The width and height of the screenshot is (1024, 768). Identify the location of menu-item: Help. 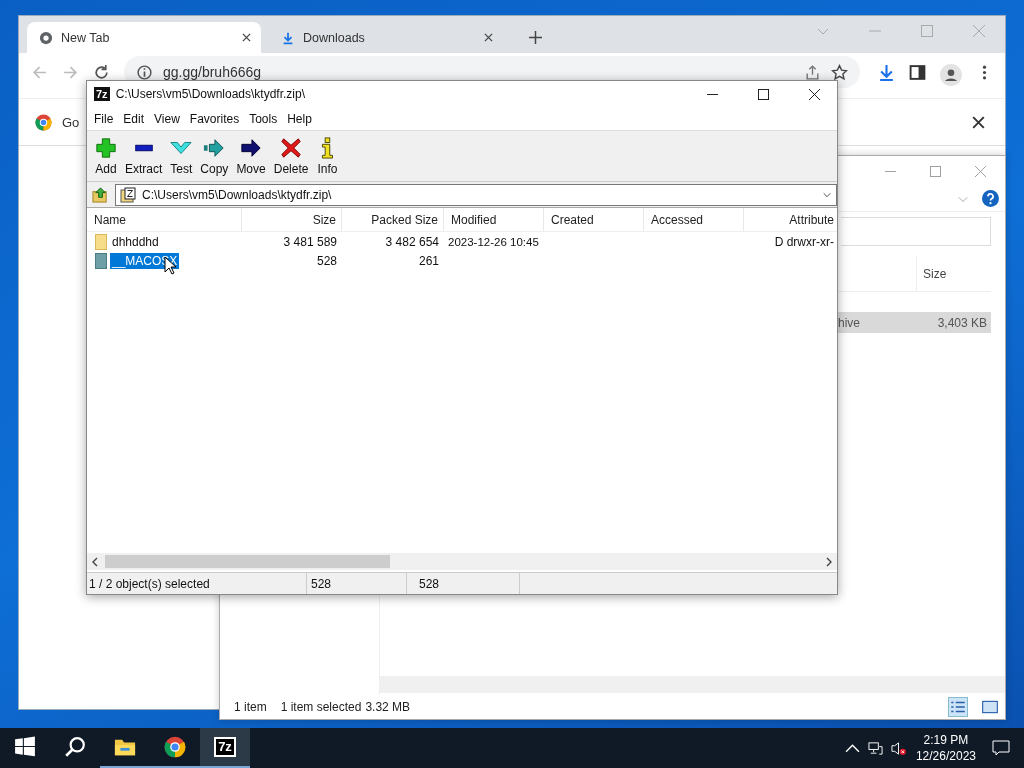
(299, 118).